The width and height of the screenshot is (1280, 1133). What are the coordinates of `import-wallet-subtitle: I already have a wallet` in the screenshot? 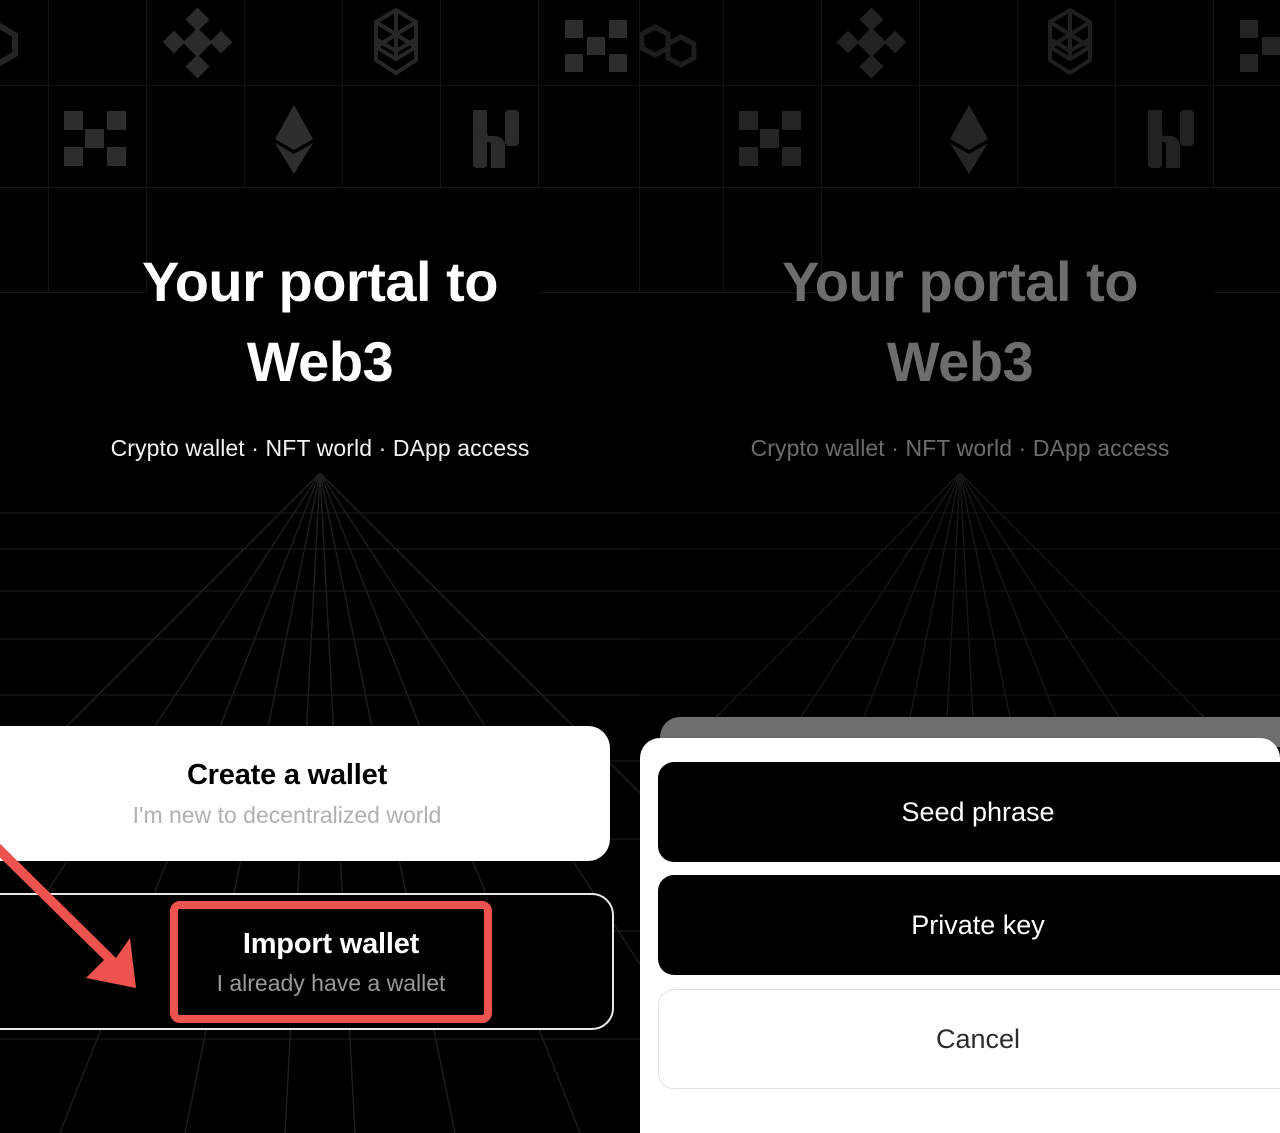 It's located at (331, 982).